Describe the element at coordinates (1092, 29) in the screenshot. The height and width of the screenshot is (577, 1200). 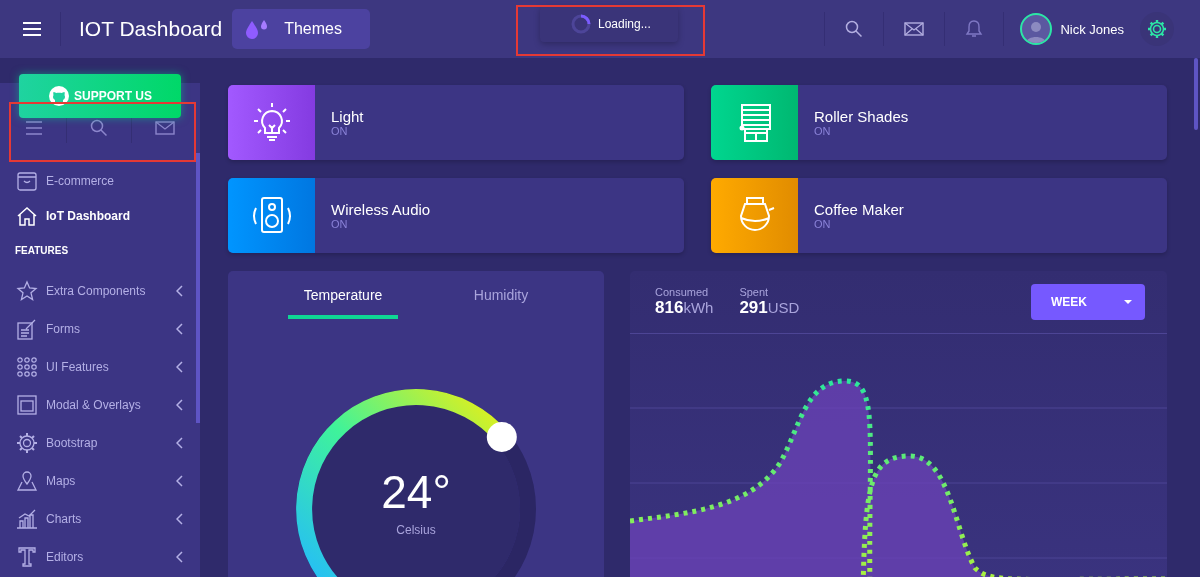
I see `user-name: Nick Jones` at that location.